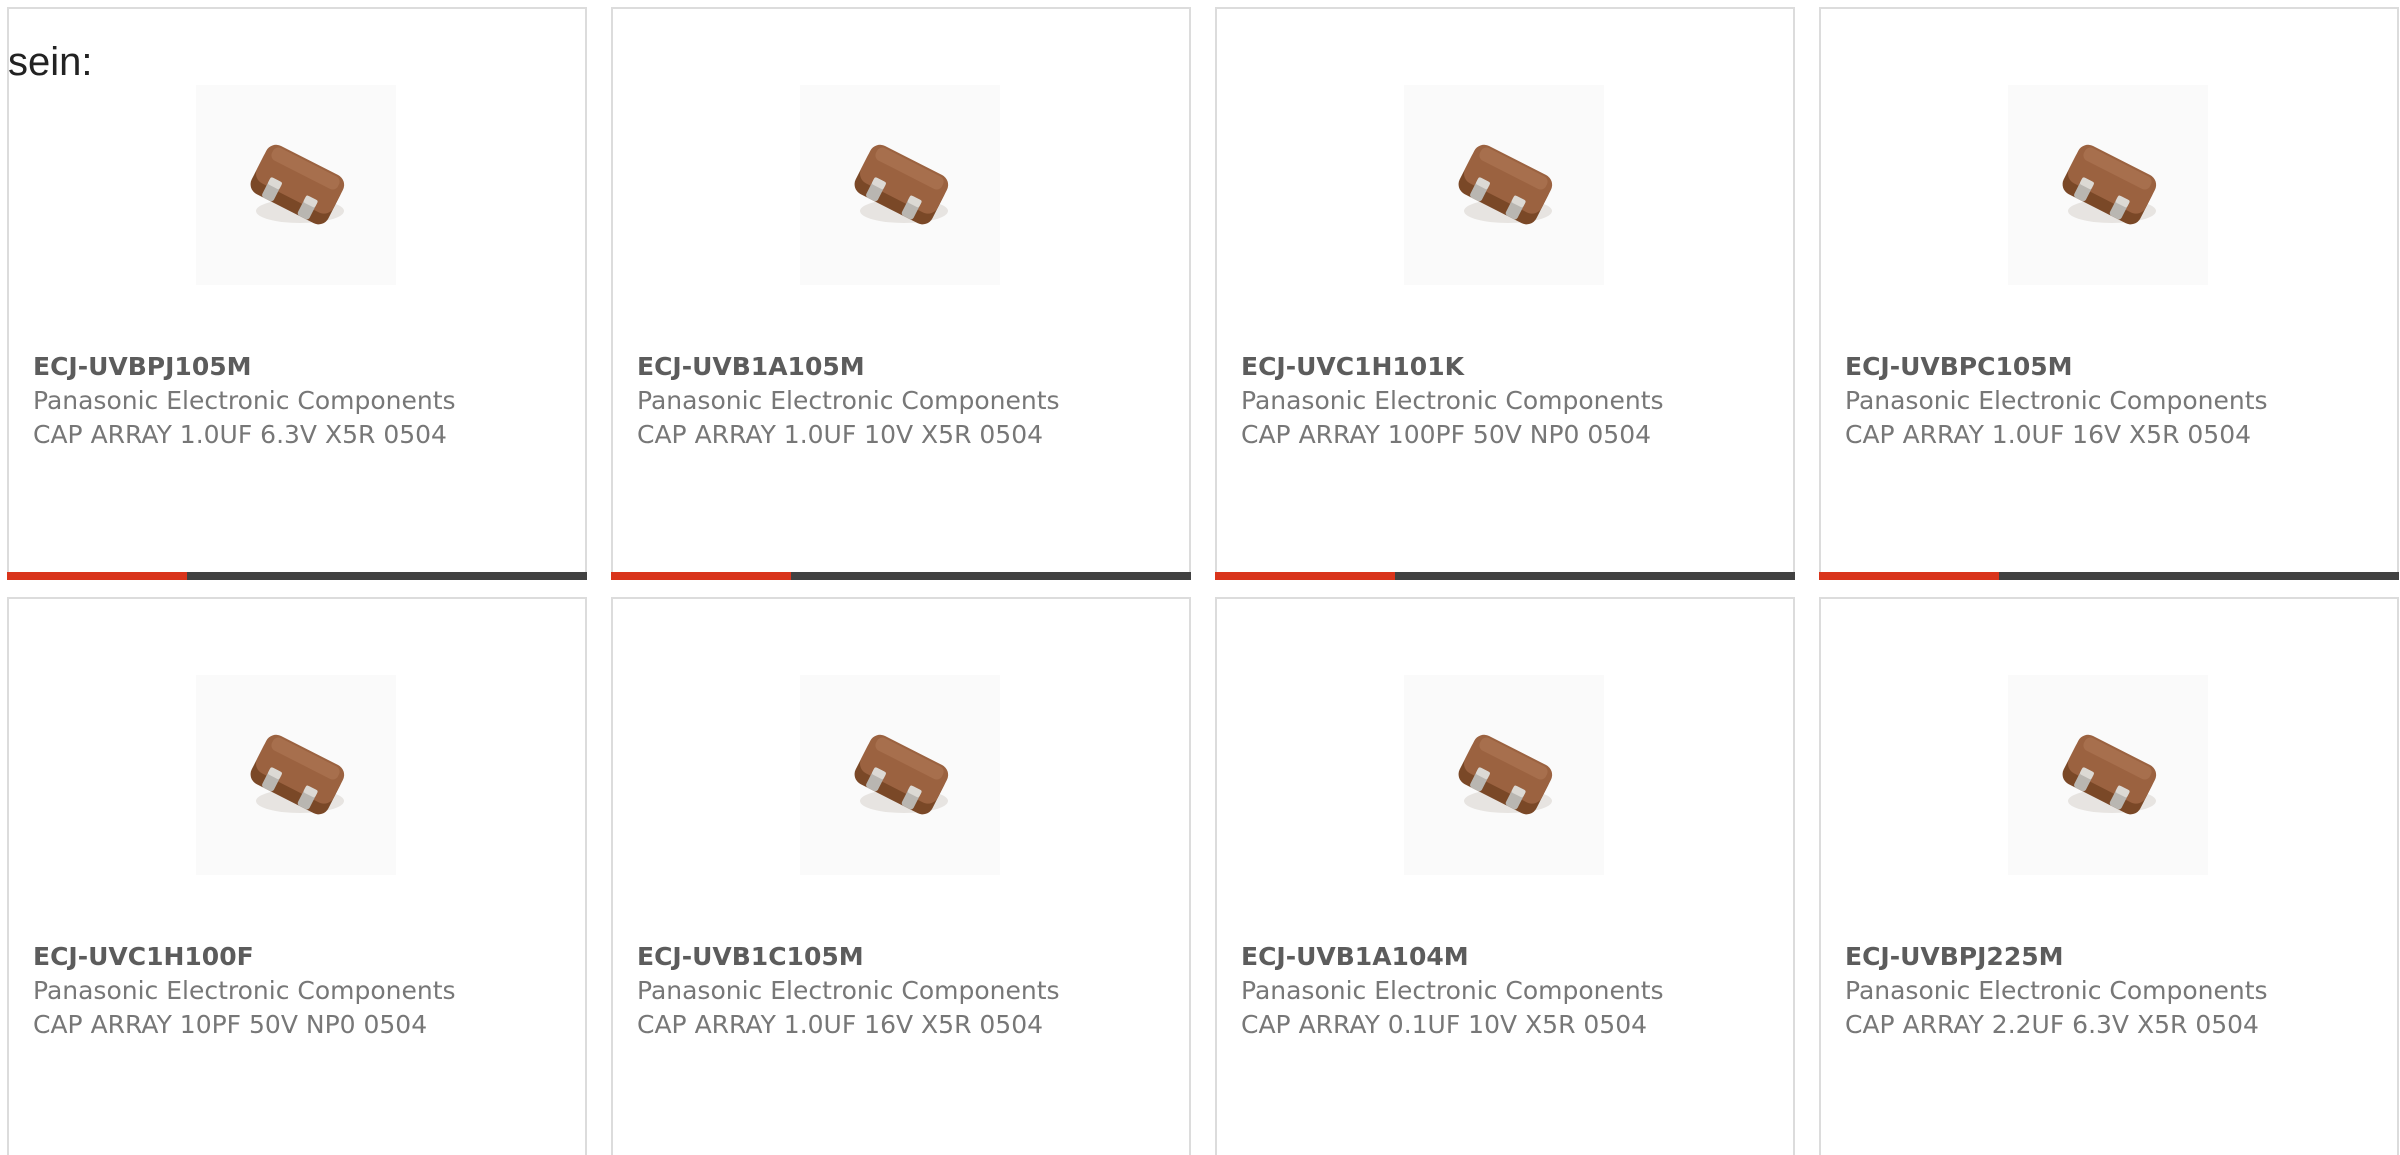 This screenshot has height=1155, width=2400. Describe the element at coordinates (1352, 366) in the screenshot. I see `part-number: ECJ-UVC1H101K` at that location.